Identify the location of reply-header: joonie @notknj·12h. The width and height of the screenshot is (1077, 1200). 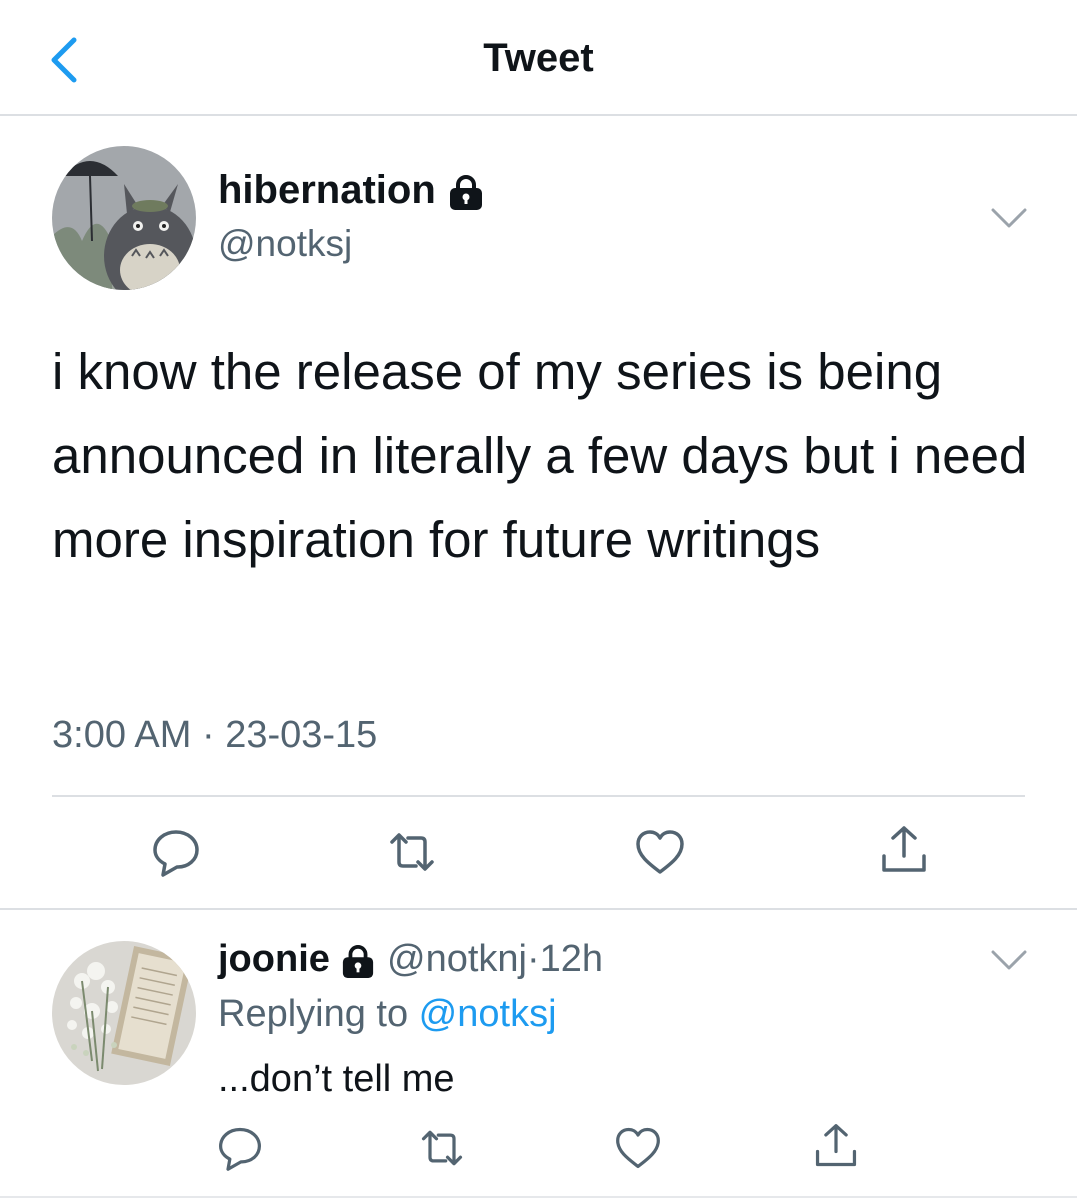
(410, 959).